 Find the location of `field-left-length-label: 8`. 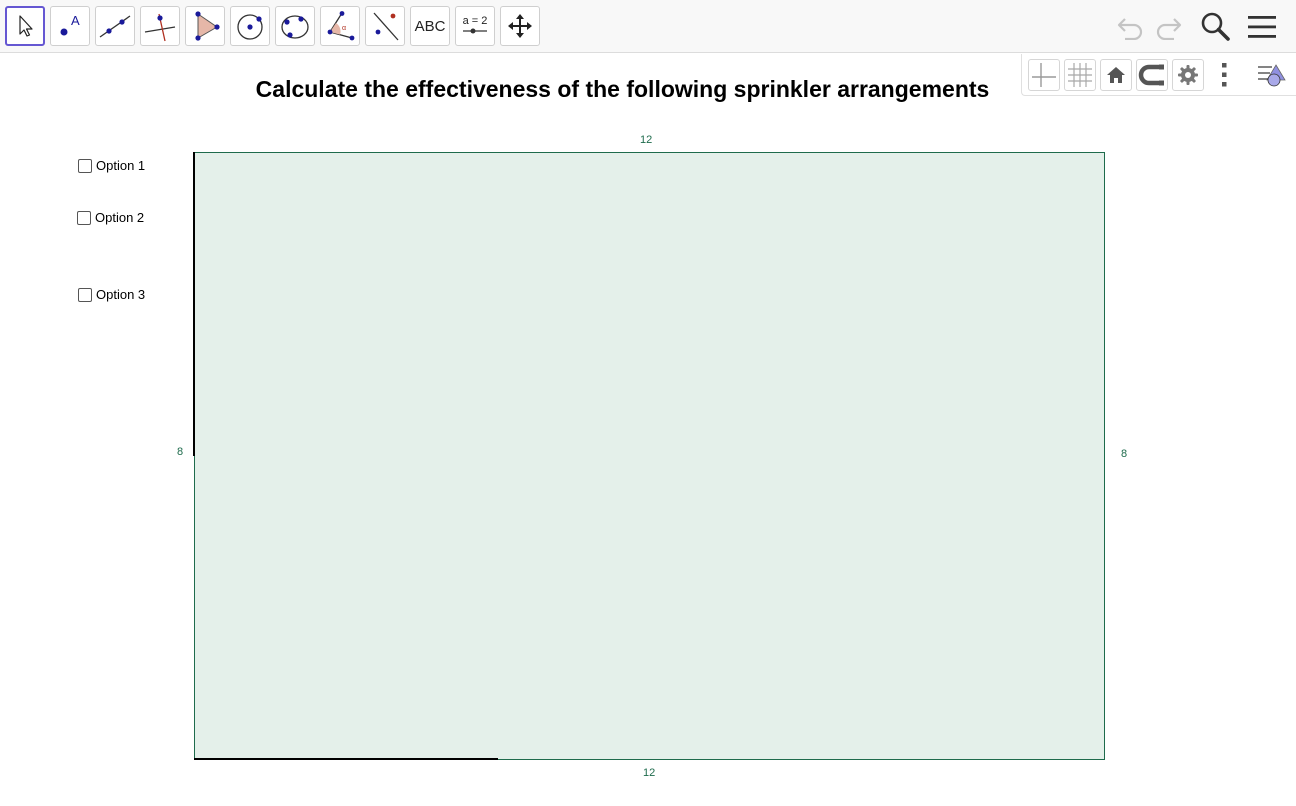

field-left-length-label: 8 is located at coordinates (180, 452).